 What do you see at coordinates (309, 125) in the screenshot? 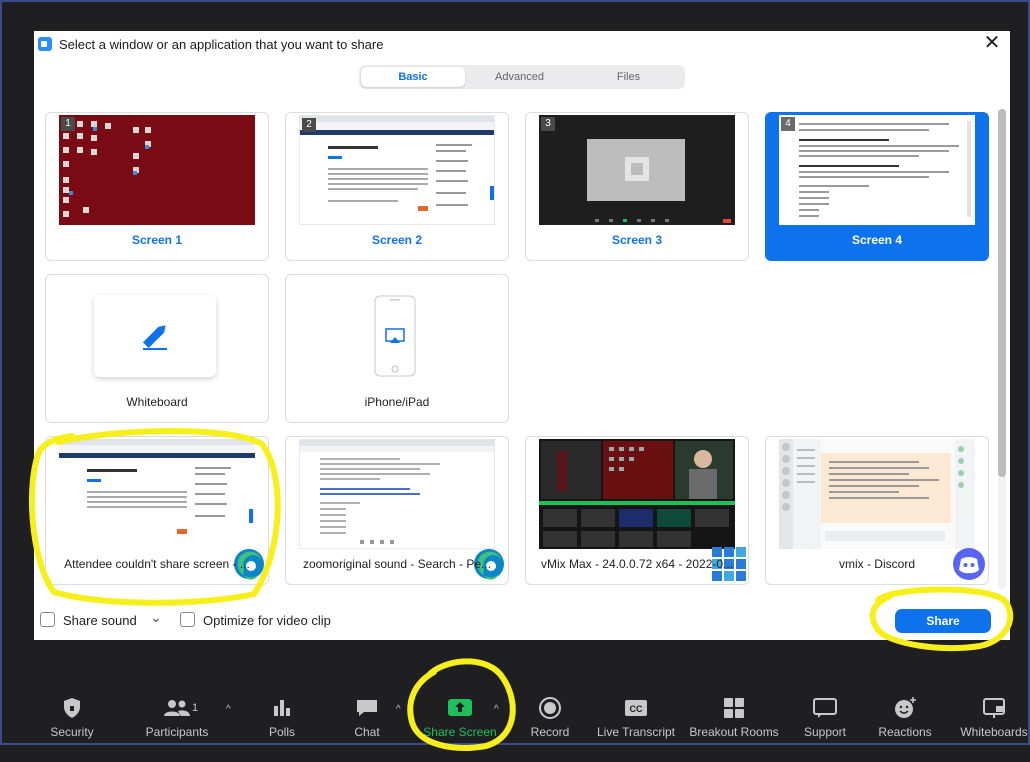
I see `screen-number-badge: 2` at bounding box center [309, 125].